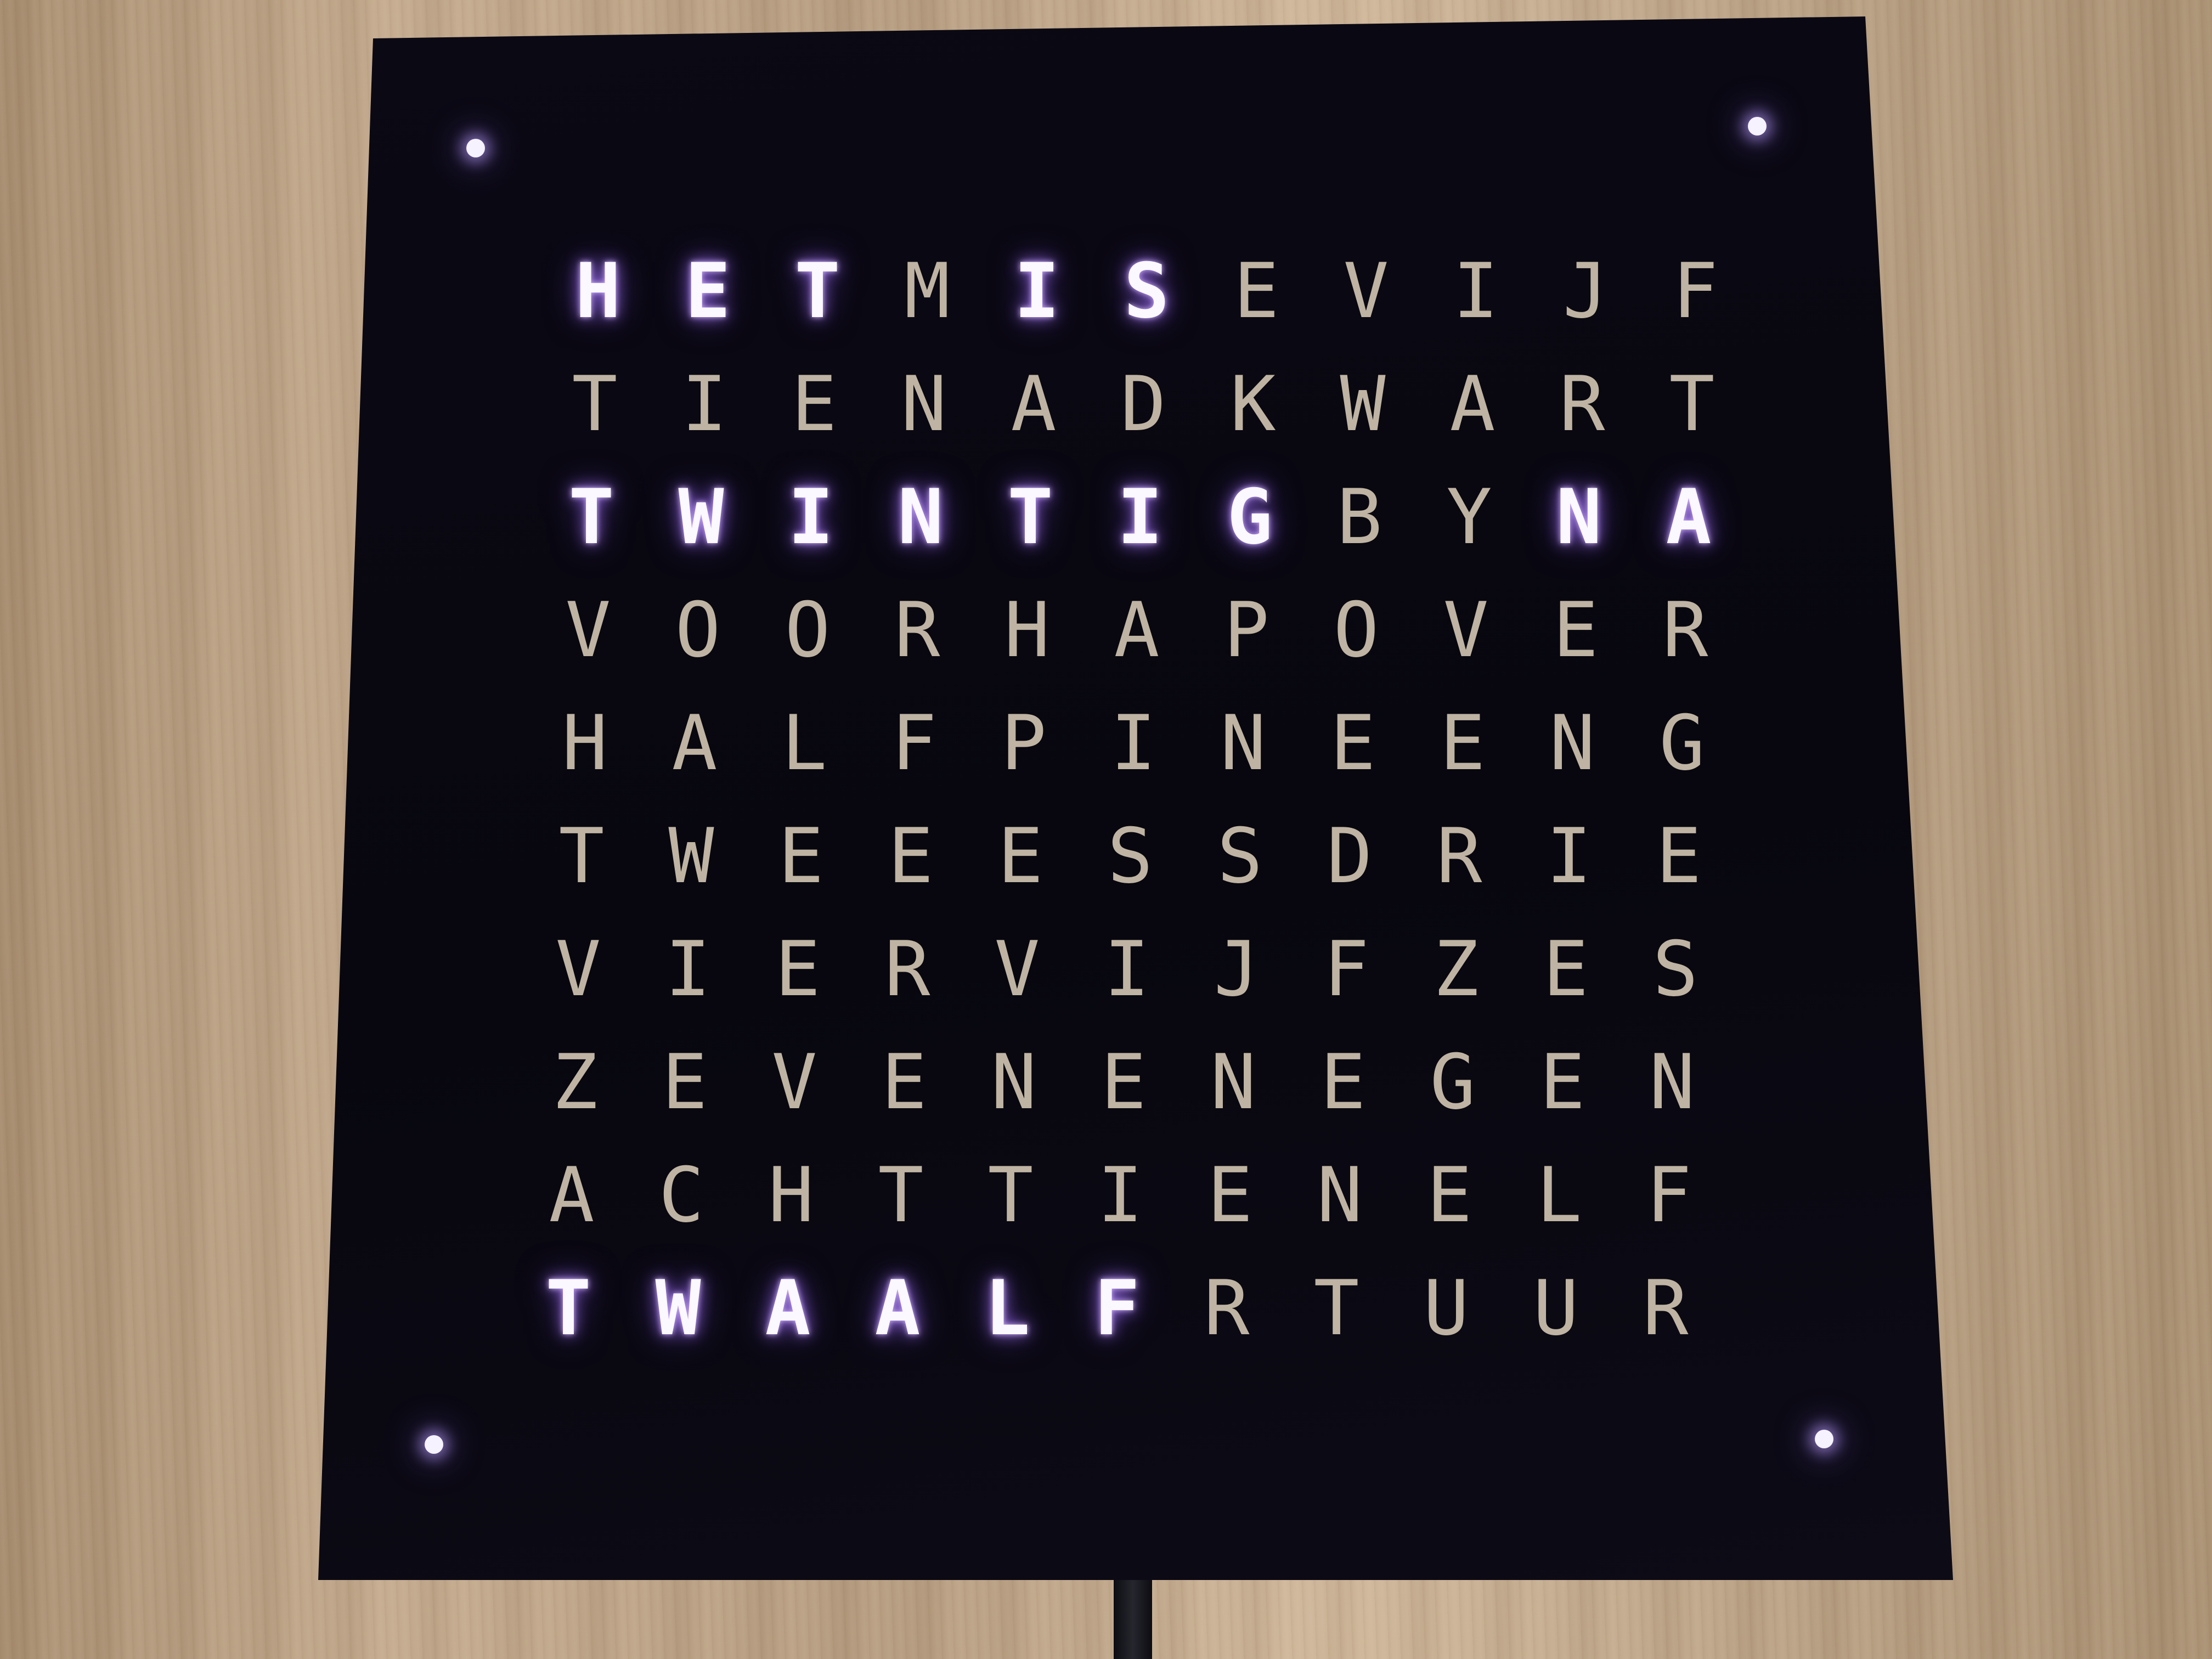 The height and width of the screenshot is (1659, 2212). I want to click on lit-letter: F, so click(1117, 1307).